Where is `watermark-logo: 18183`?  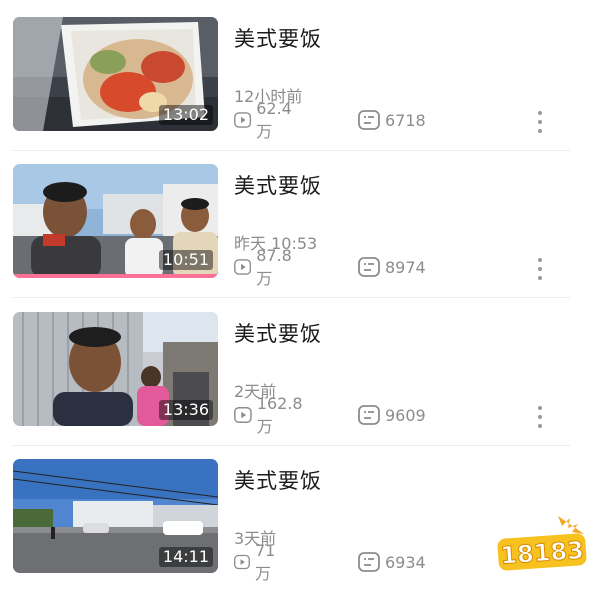 watermark-logo: 18183 is located at coordinates (542, 545).